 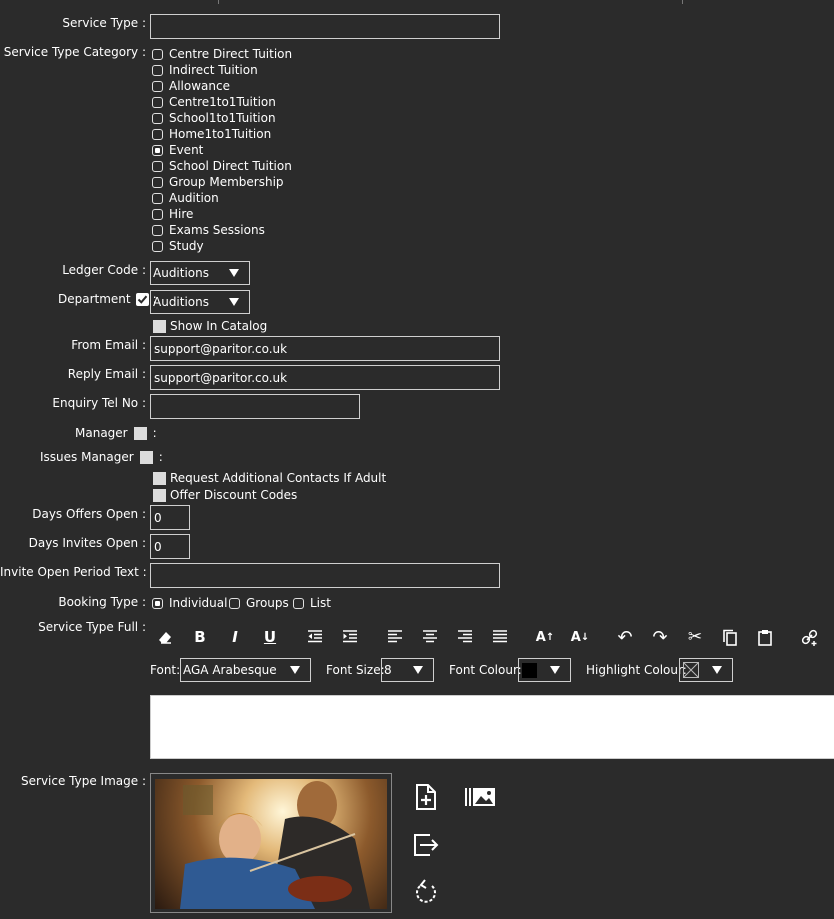 I want to click on outdent-icon, so click(x=315, y=637).